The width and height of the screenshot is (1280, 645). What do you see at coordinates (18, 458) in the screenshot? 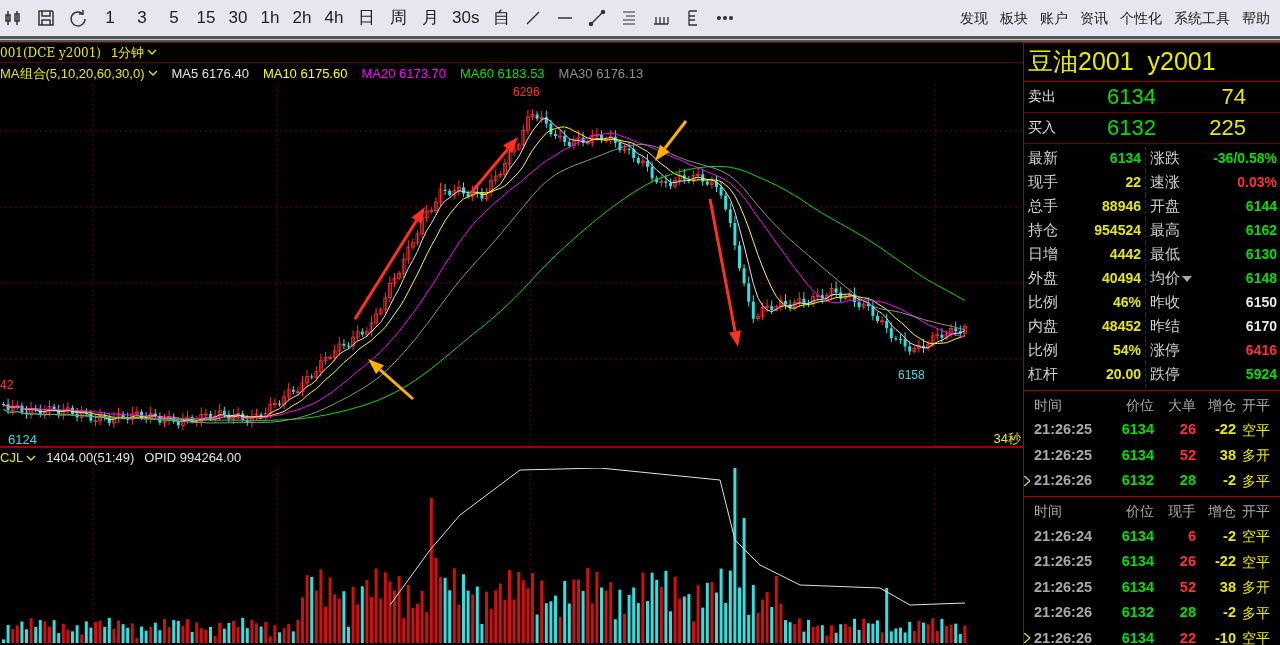
I see `indicator-dropdown: CJL` at bounding box center [18, 458].